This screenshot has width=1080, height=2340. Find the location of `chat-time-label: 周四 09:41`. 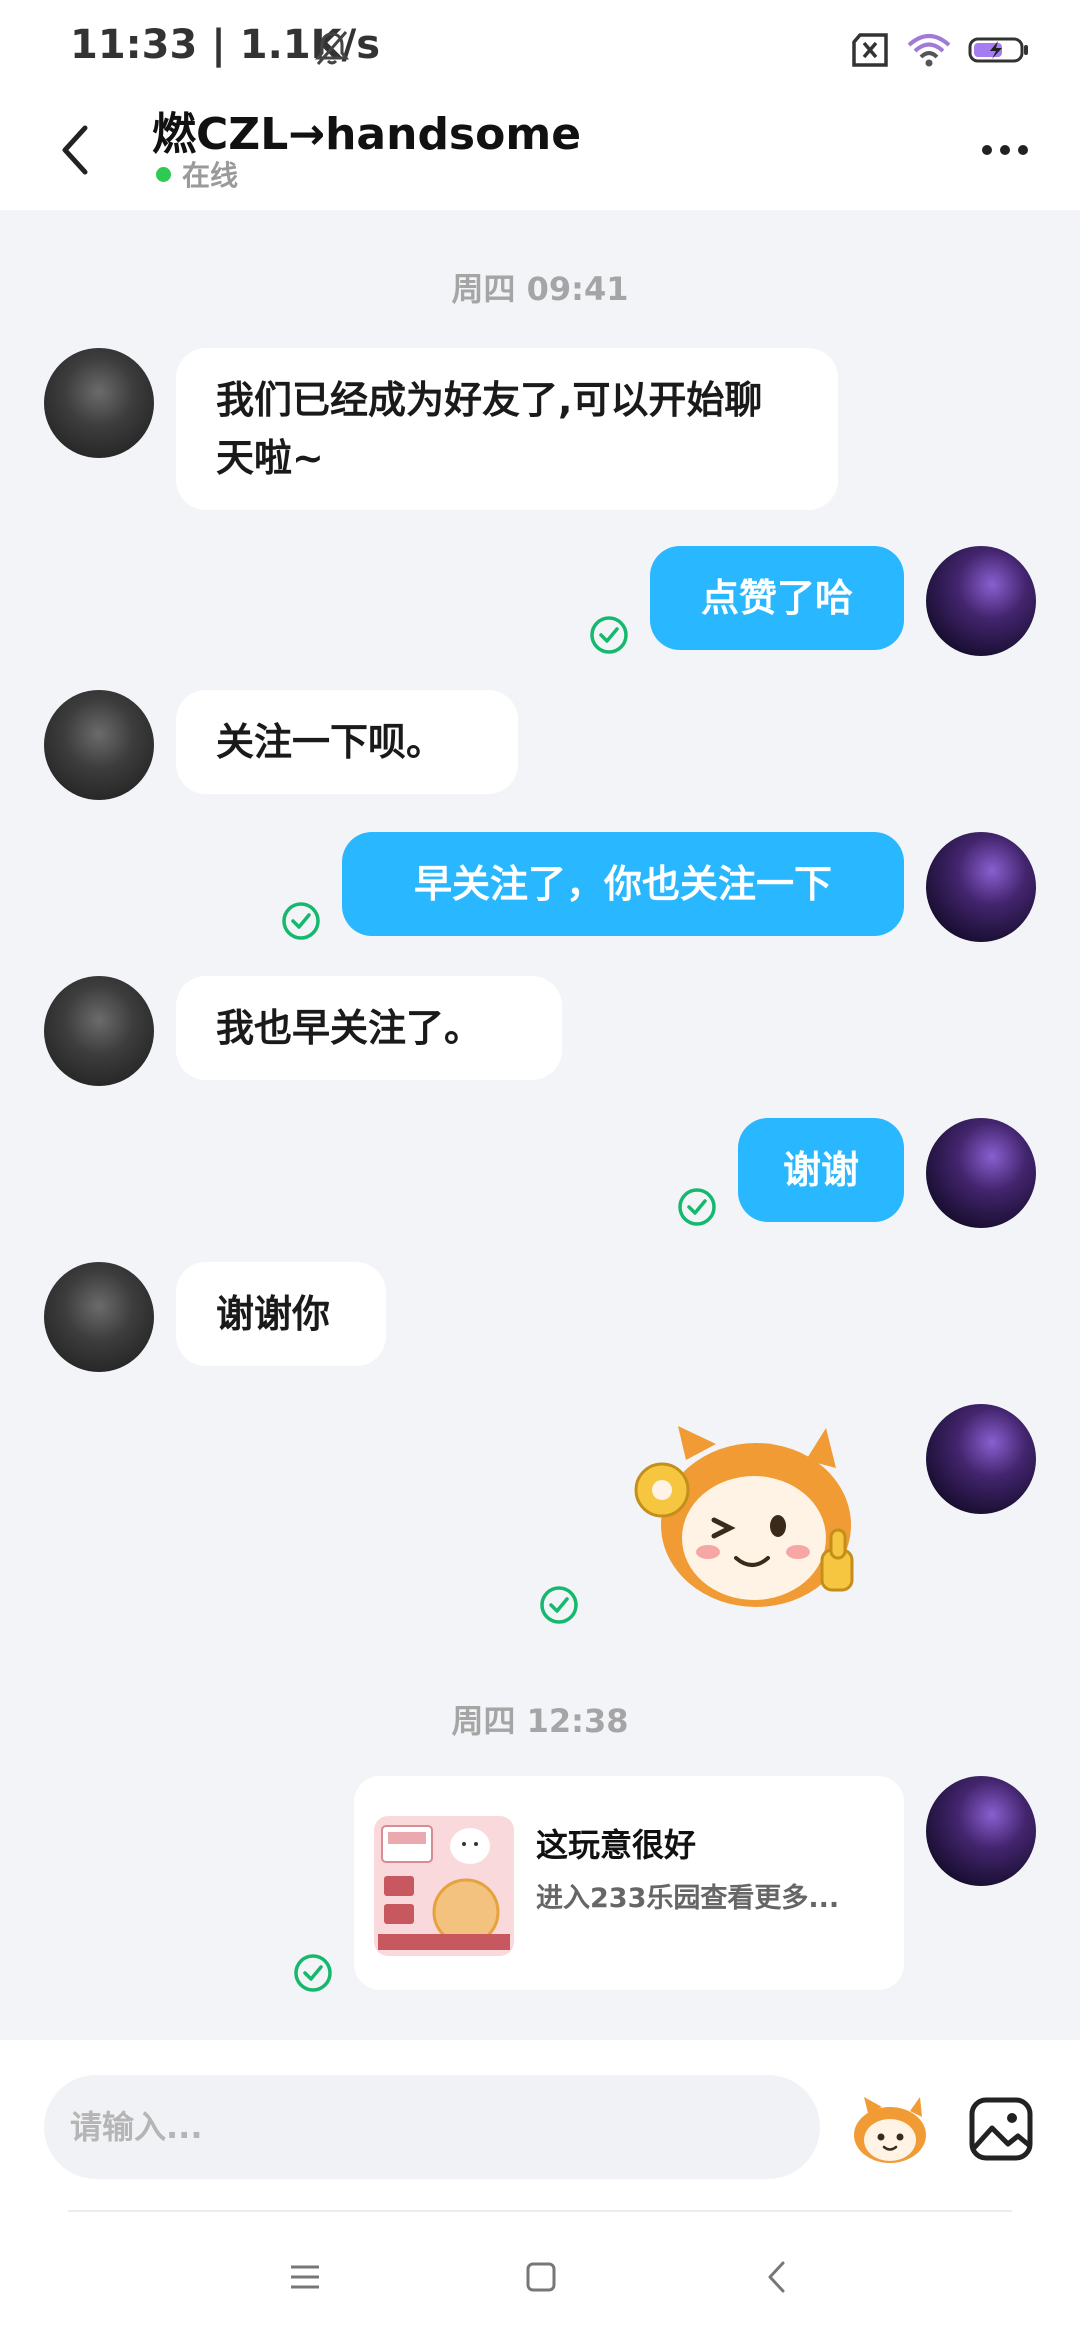

chat-time-label: 周四 09:41 is located at coordinates (540, 289).